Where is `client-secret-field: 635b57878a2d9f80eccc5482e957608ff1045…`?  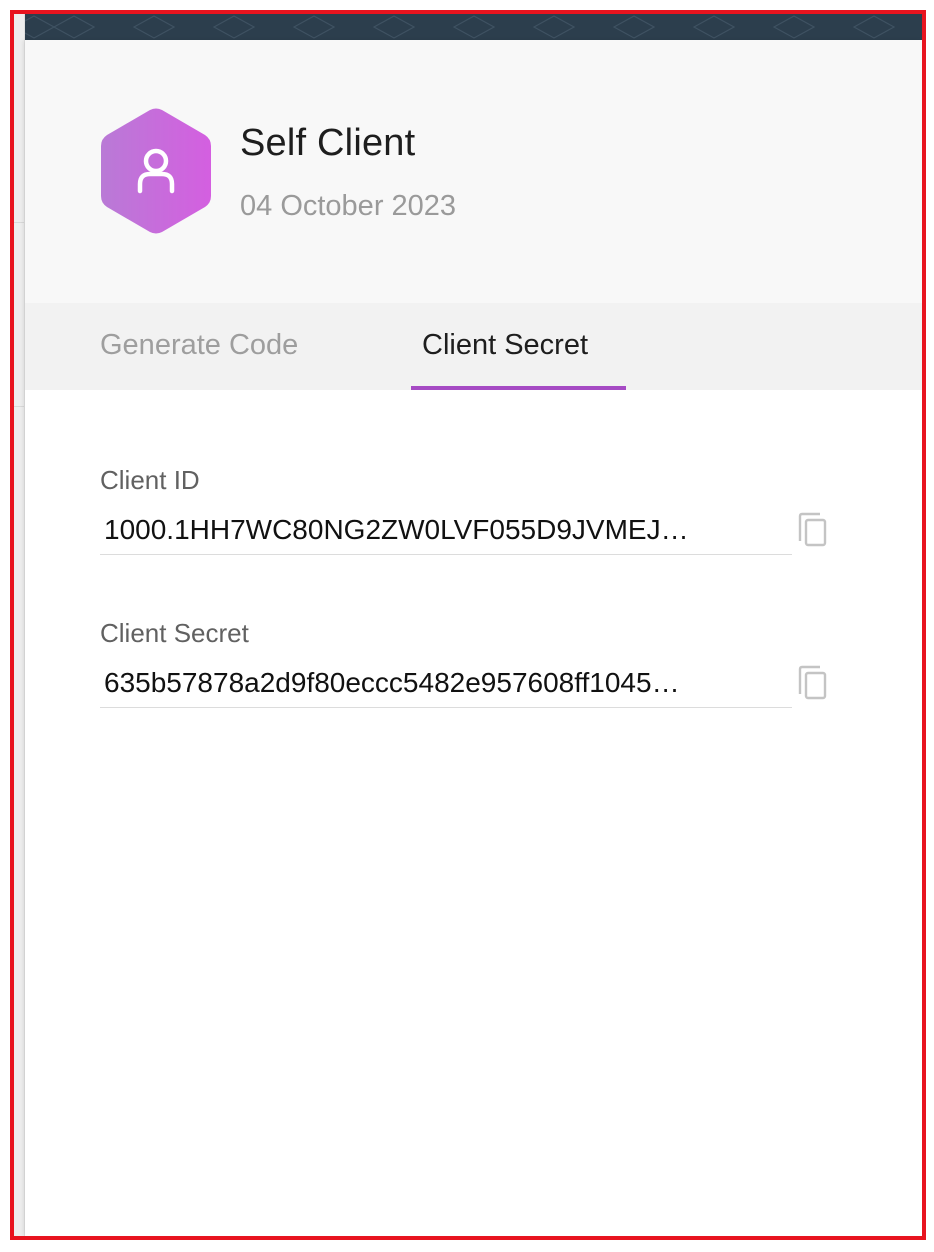 client-secret-field: 635b57878a2d9f80eccc5482e957608ff1045… is located at coordinates (446, 685).